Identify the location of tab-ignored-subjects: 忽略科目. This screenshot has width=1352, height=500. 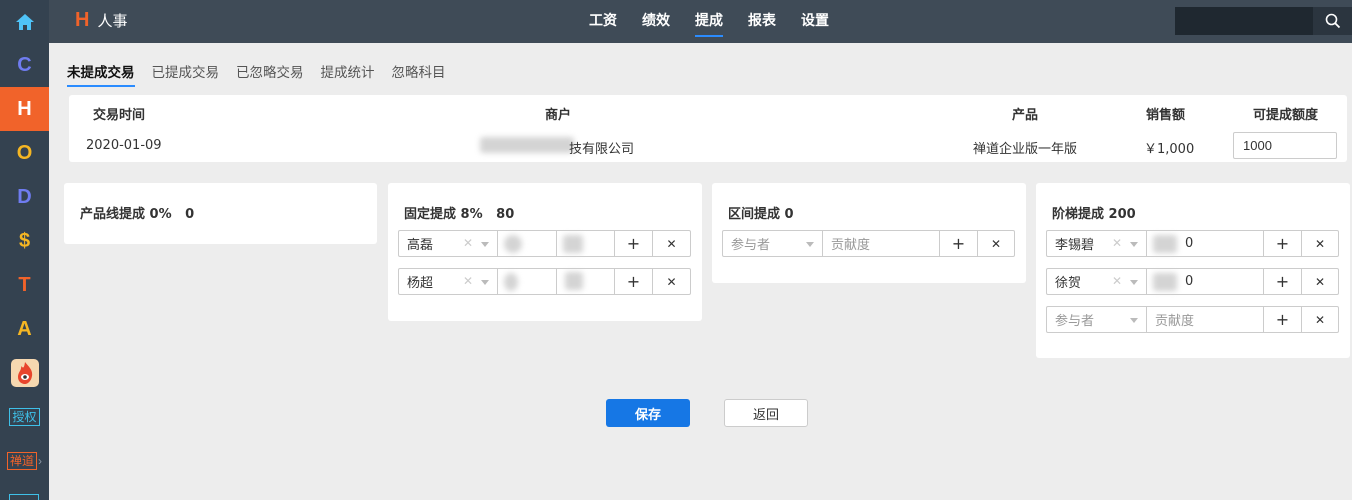
(419, 73).